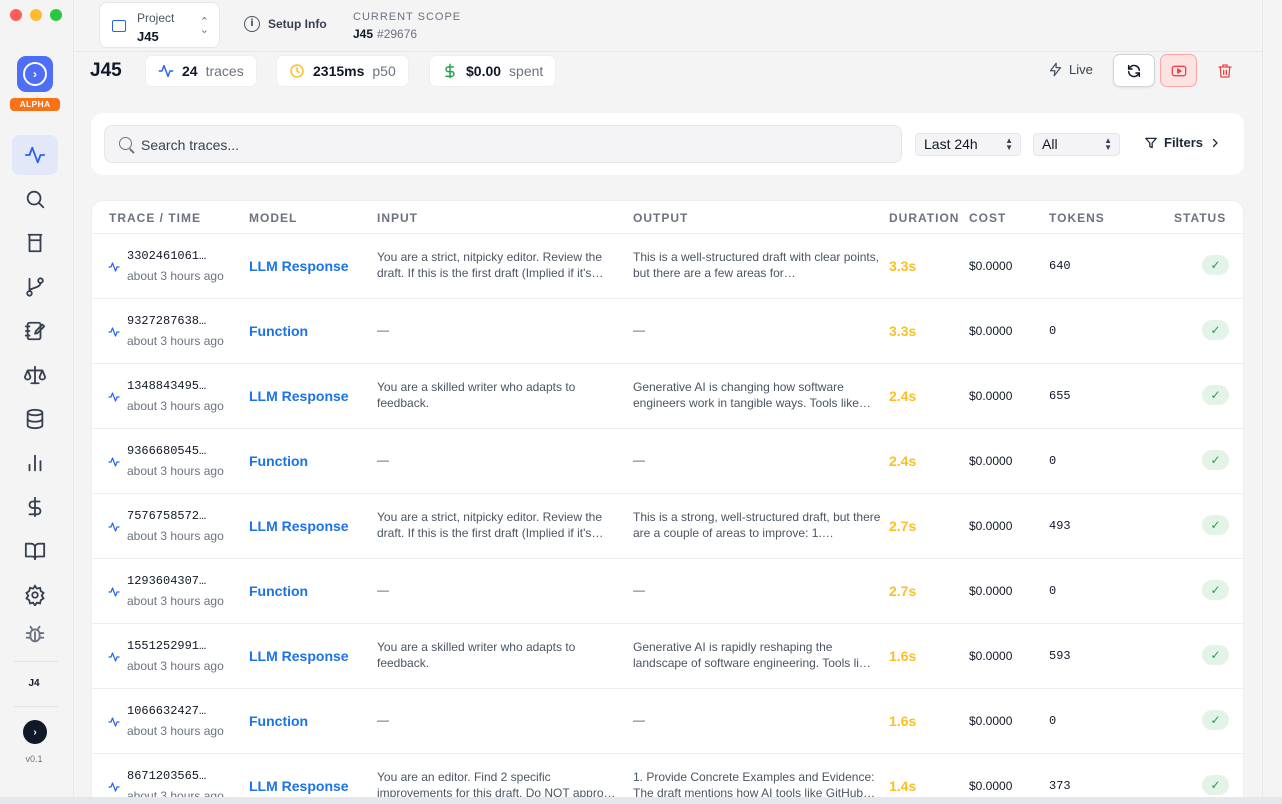 The height and width of the screenshot is (804, 1282). What do you see at coordinates (155, 218) in the screenshot?
I see `column-header: TRACE / TIME` at bounding box center [155, 218].